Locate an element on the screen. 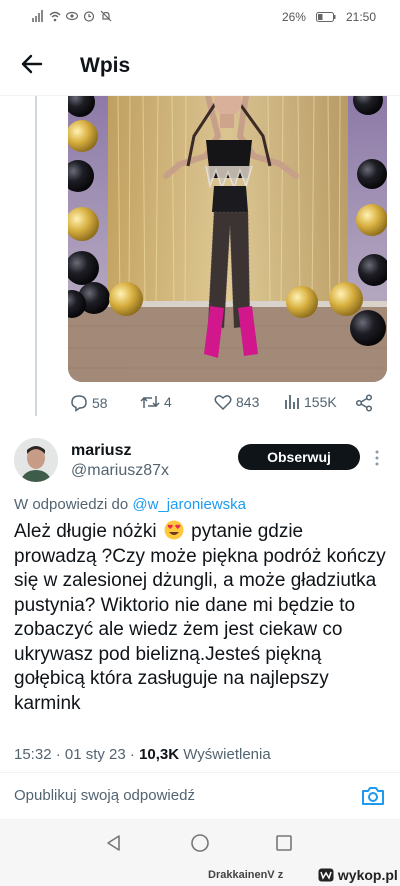  status-icons-left is located at coordinates (72, 16).